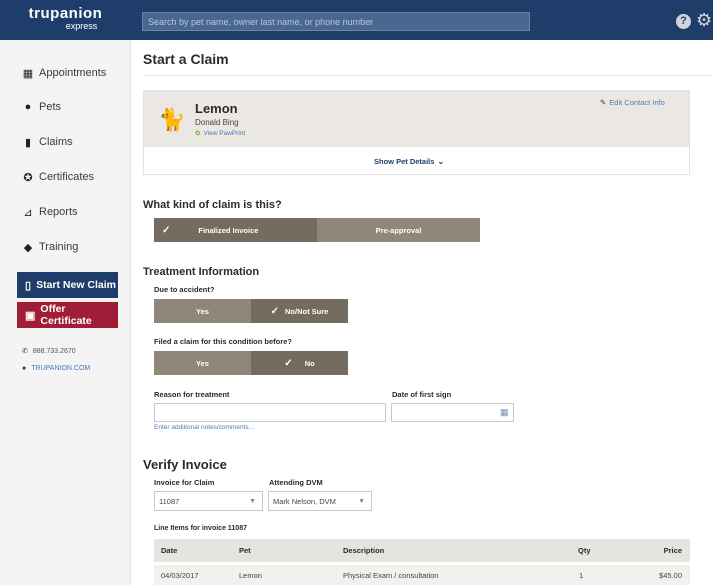 The image size is (713, 585). What do you see at coordinates (198, 133) in the screenshot?
I see `paw-icon: ✿` at bounding box center [198, 133].